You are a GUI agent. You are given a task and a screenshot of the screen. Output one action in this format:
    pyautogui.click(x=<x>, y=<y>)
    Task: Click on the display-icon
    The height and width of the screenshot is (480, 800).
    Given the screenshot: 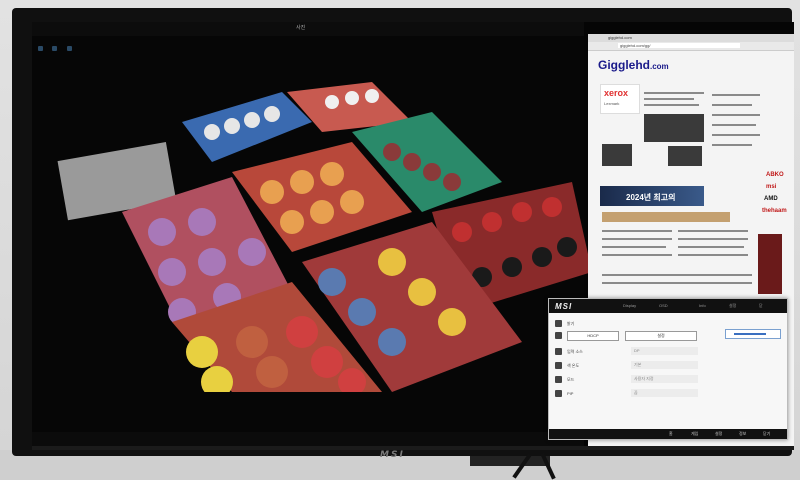 What is the action you would take?
    pyautogui.click(x=558, y=335)
    